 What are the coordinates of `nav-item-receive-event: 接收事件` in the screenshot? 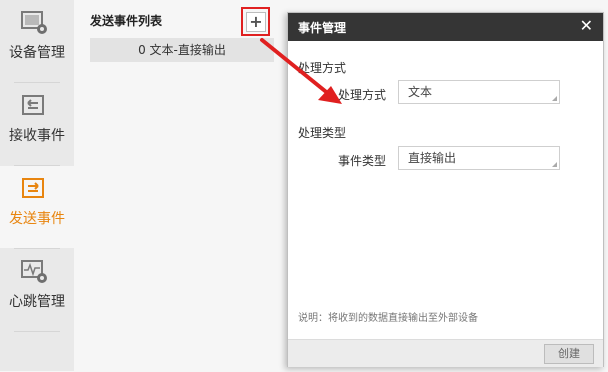 It's located at (37, 124).